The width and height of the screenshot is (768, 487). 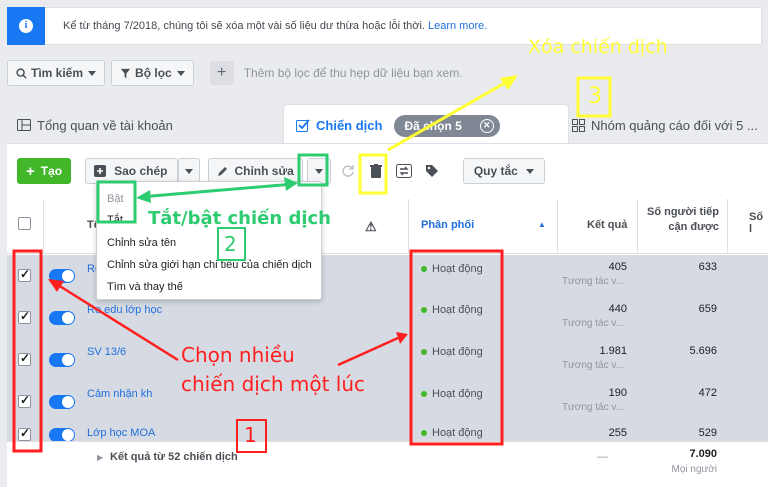 What do you see at coordinates (100, 457) in the screenshot?
I see `expand-icon: ▶` at bounding box center [100, 457].